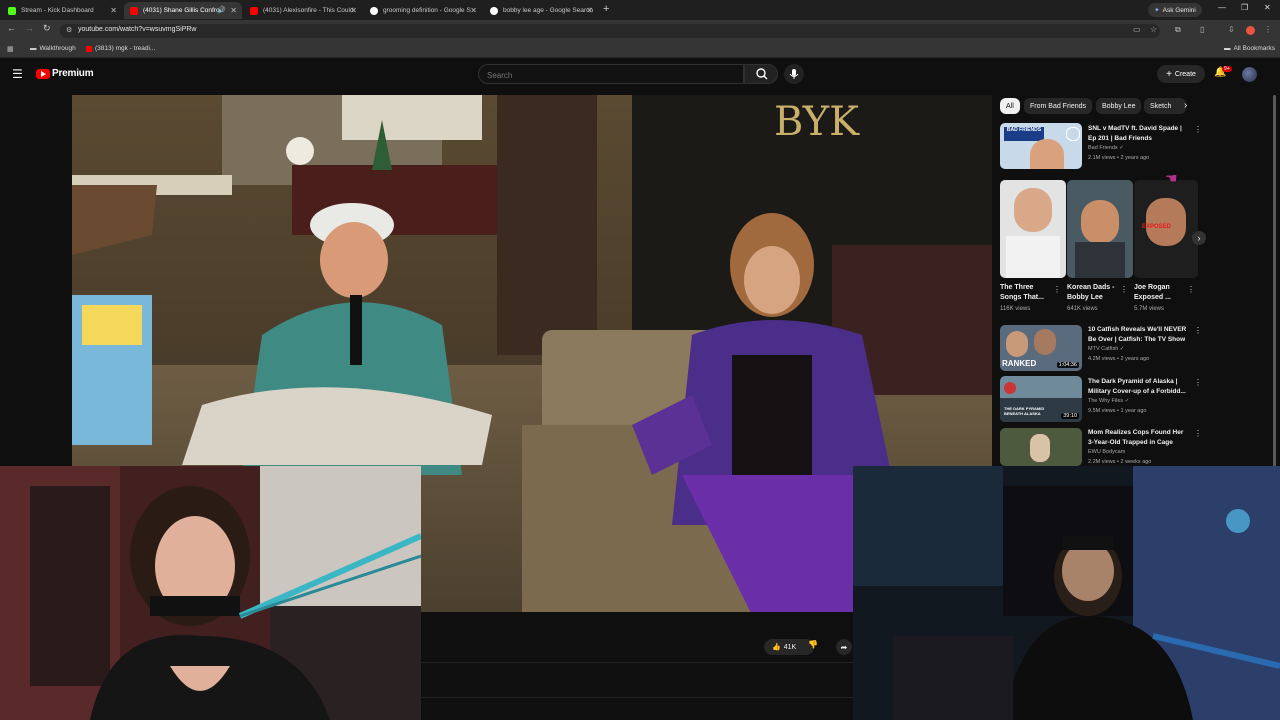  What do you see at coordinates (11, 28) in the screenshot?
I see `back-icon: ←` at bounding box center [11, 28].